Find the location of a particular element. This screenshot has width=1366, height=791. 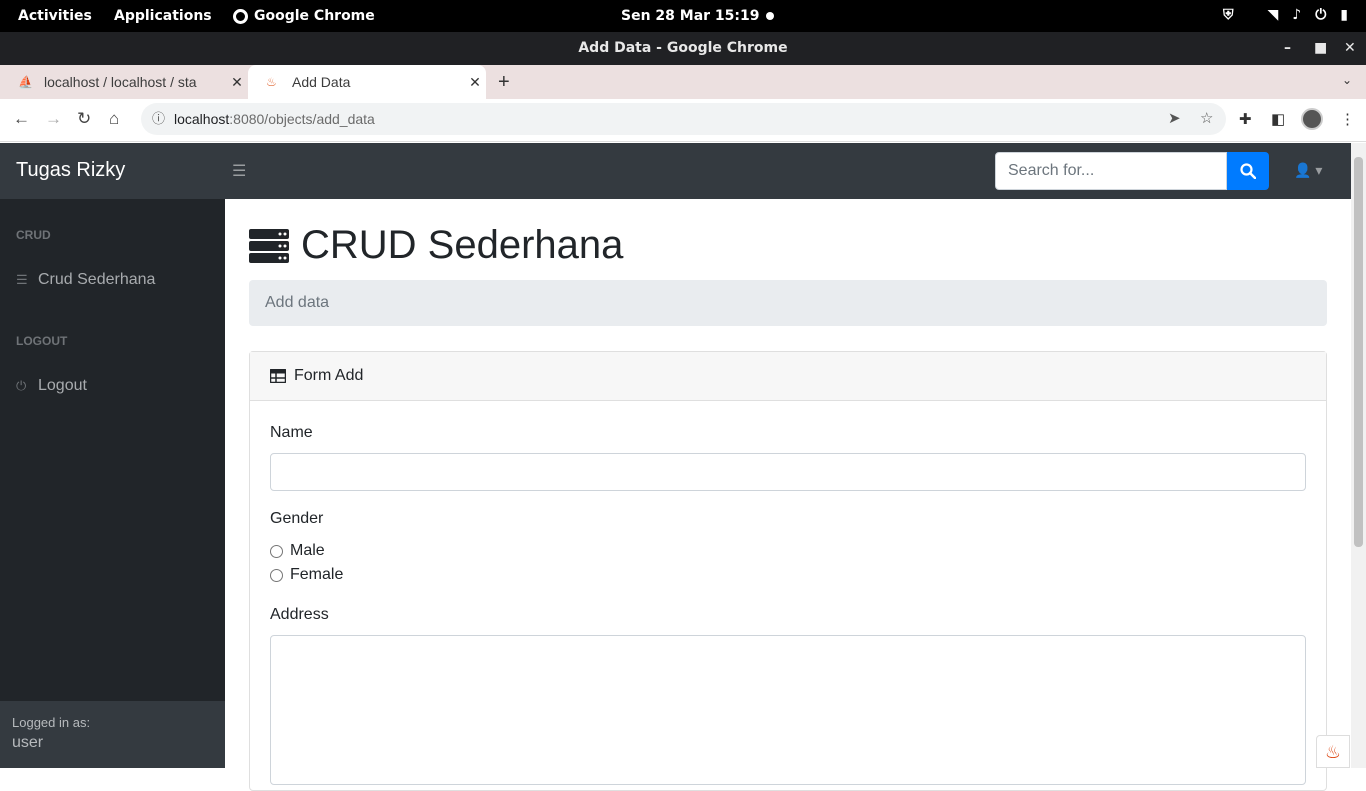

wifi-icon: ◥ is located at coordinates (1273, 15).